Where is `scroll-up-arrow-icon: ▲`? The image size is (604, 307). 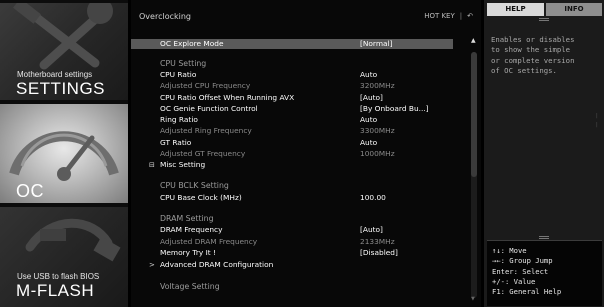
scroll-up-arrow-icon: ▲ is located at coordinates (473, 40).